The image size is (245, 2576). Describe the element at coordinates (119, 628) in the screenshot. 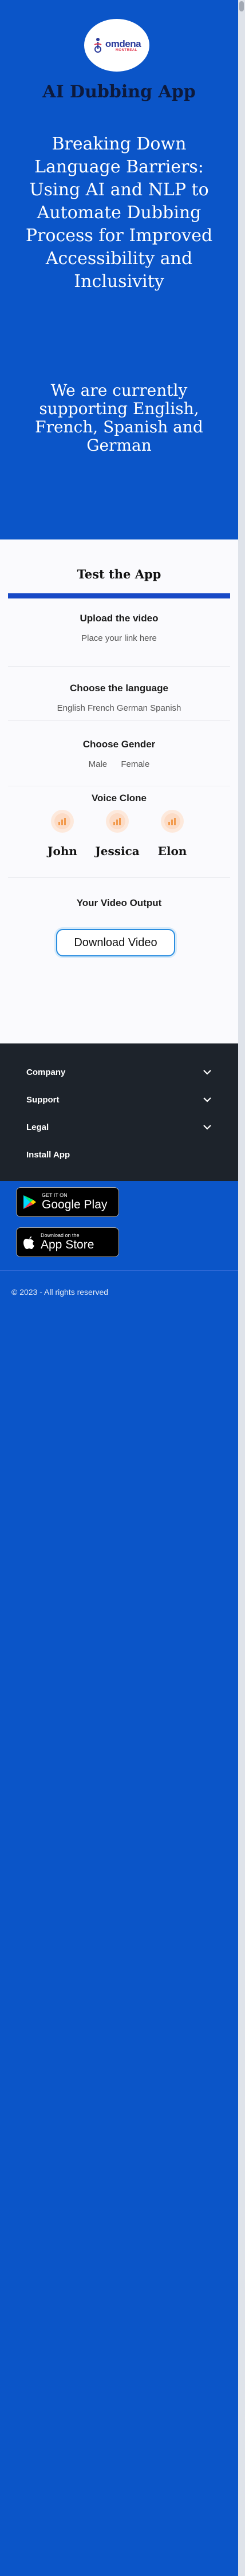

I see `upload-card: Upload the video Place your link here` at that location.